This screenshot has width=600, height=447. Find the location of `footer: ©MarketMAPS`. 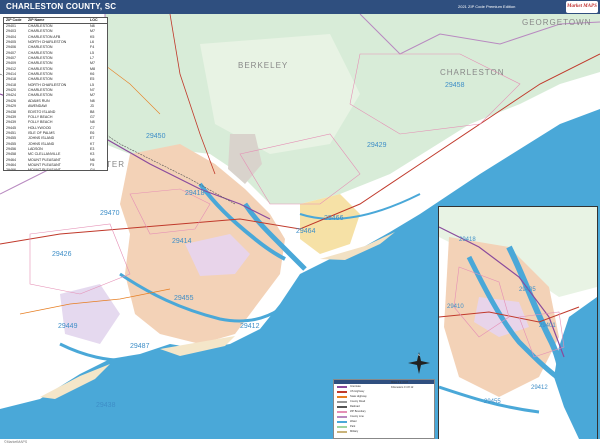

footer: ©MarketMAPS is located at coordinates (300, 443).